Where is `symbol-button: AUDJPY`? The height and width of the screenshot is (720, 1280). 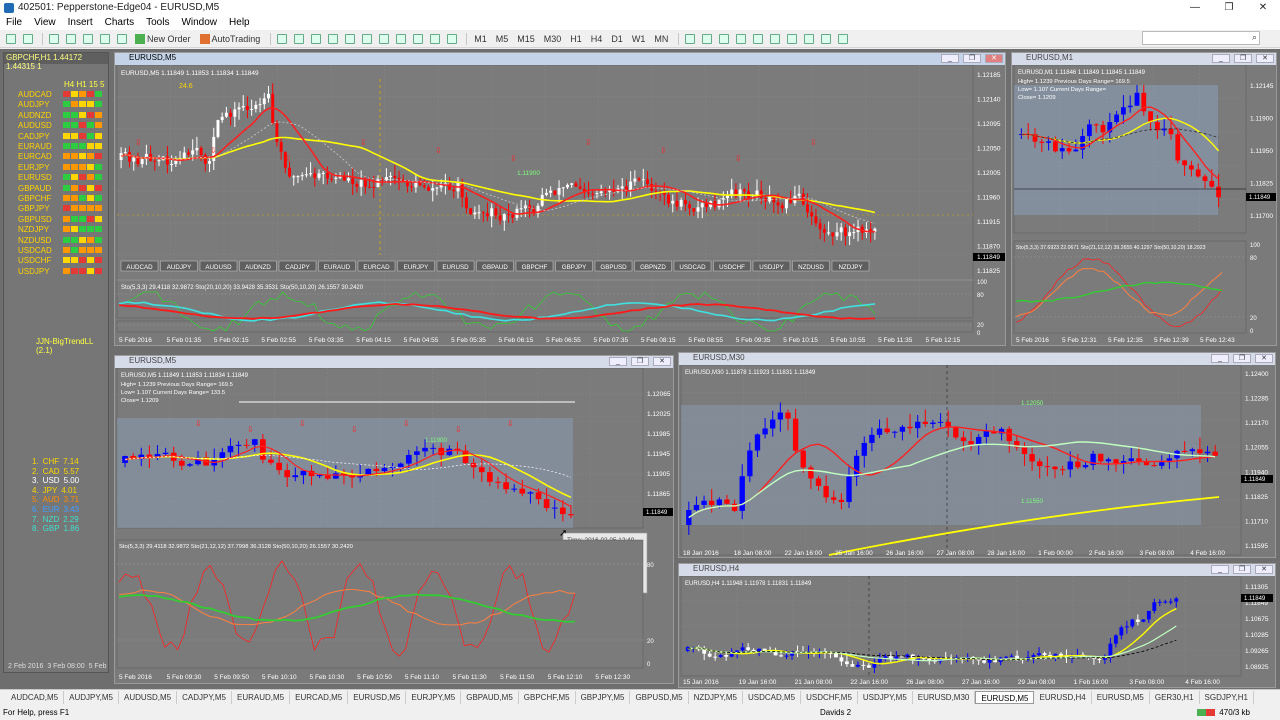
symbol-button: AUDJPY is located at coordinates (179, 266).